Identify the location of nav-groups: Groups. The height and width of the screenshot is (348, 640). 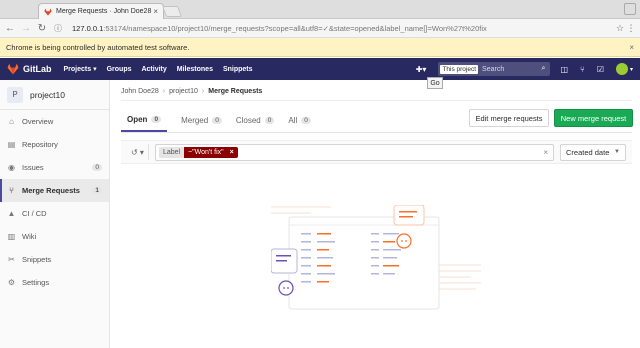
(119, 69).